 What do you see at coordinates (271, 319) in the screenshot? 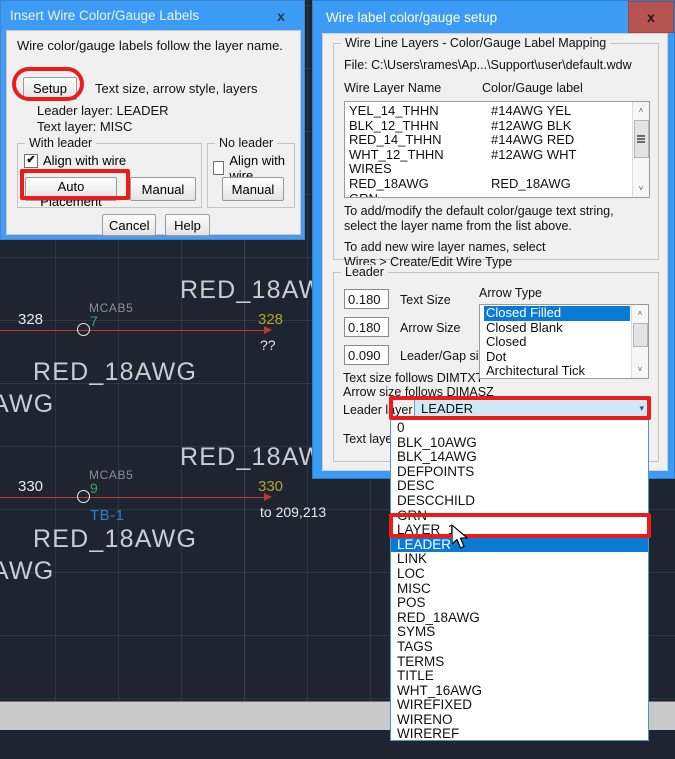
I see `wire-number-right-1: 328` at bounding box center [271, 319].